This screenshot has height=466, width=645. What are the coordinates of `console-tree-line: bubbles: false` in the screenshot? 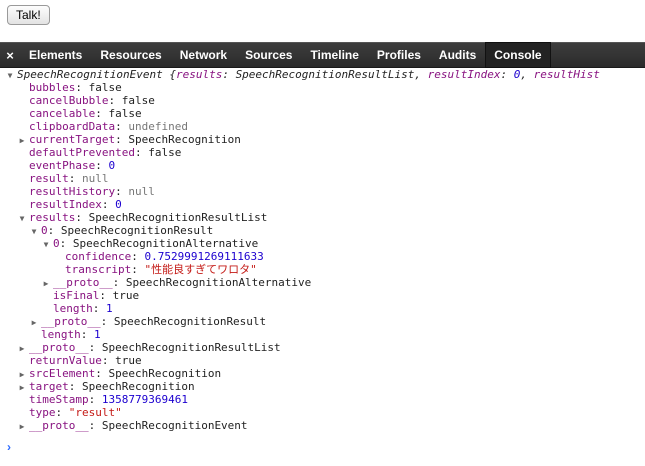 It's located at (322, 87).